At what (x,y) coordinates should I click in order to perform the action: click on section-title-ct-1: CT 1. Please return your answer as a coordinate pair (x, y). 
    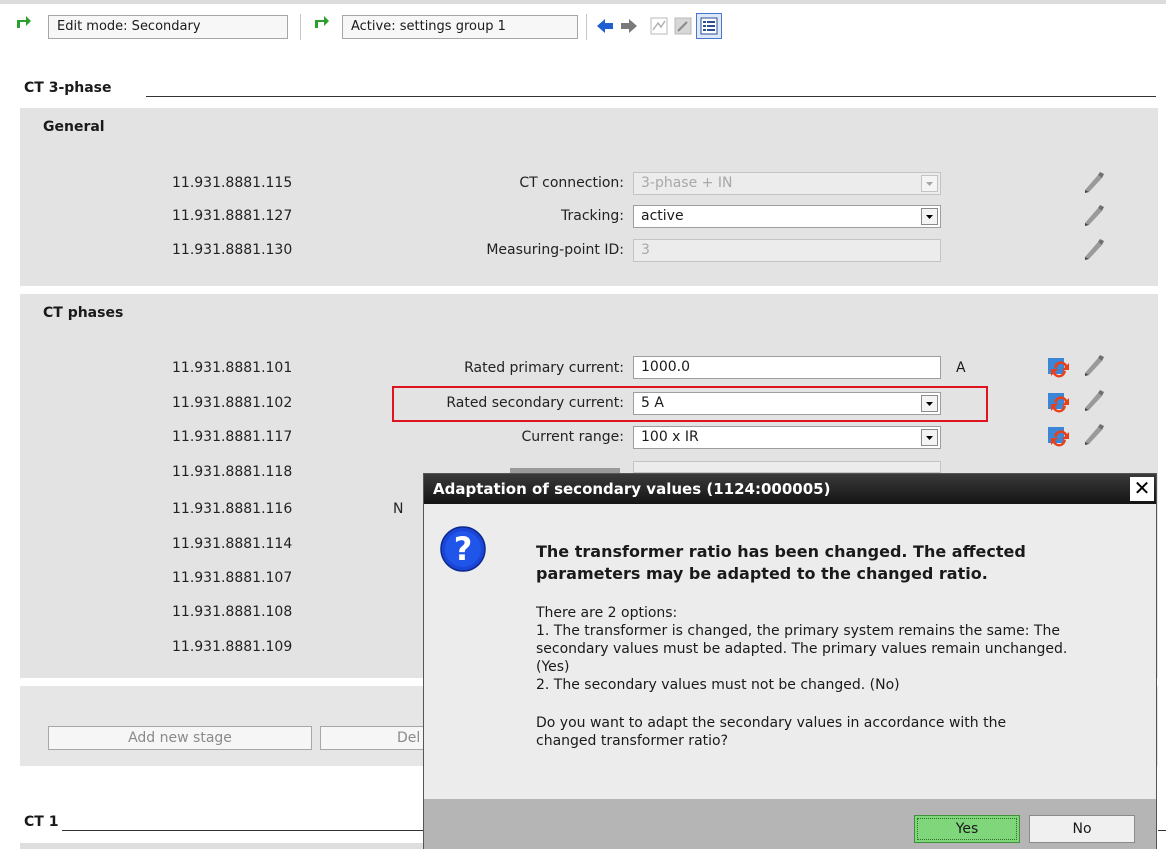
    Looking at the image, I should click on (41, 822).